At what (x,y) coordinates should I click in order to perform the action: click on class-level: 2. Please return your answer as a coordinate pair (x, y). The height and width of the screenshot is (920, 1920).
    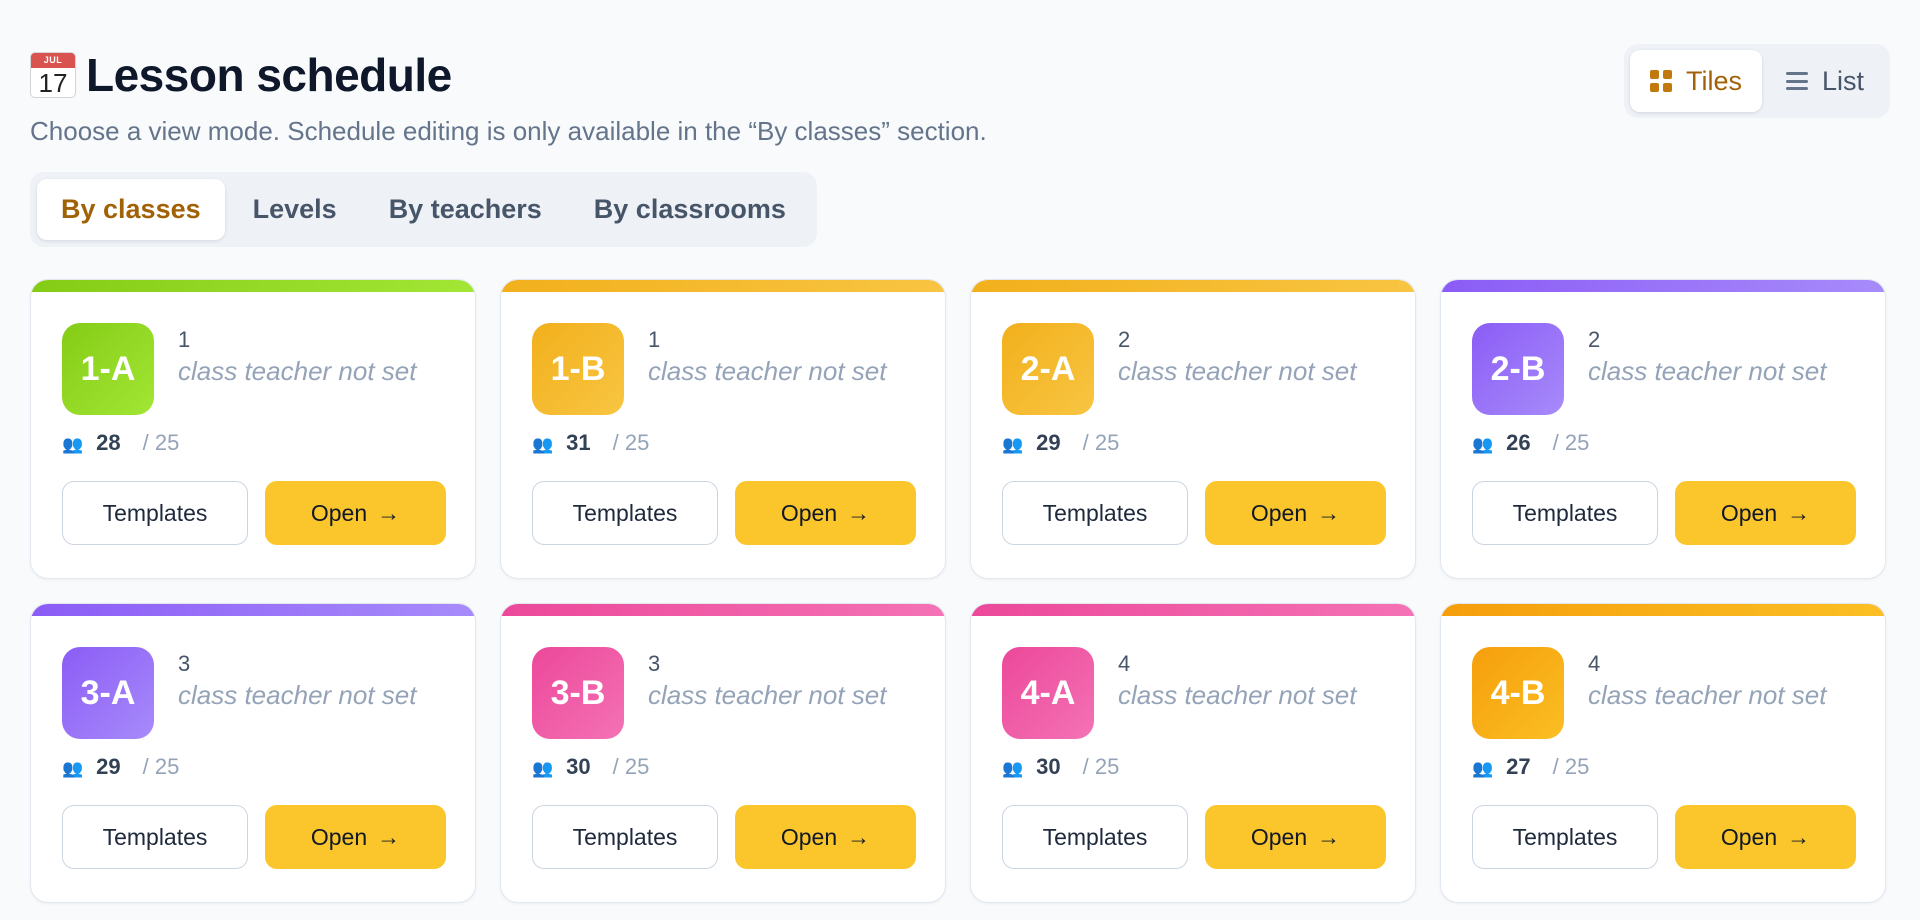
    Looking at the image, I should click on (1124, 339).